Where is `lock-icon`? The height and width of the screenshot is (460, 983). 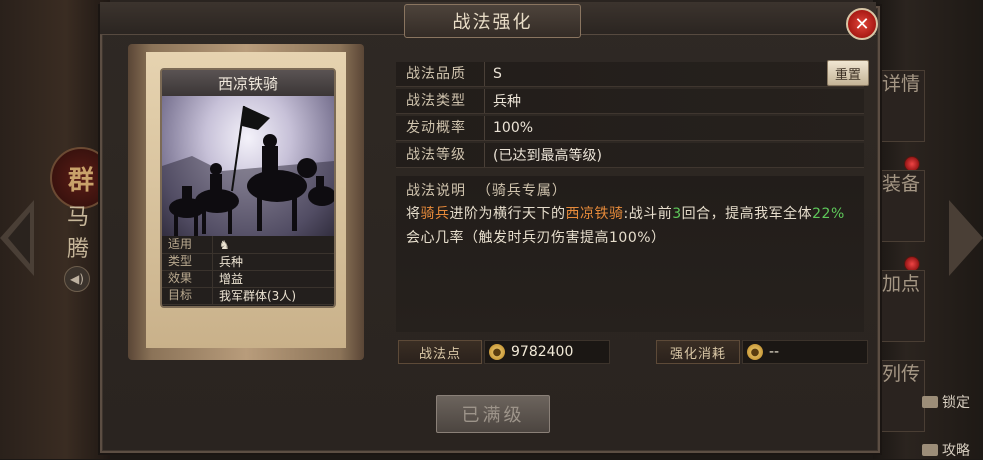 lock-icon is located at coordinates (930, 402).